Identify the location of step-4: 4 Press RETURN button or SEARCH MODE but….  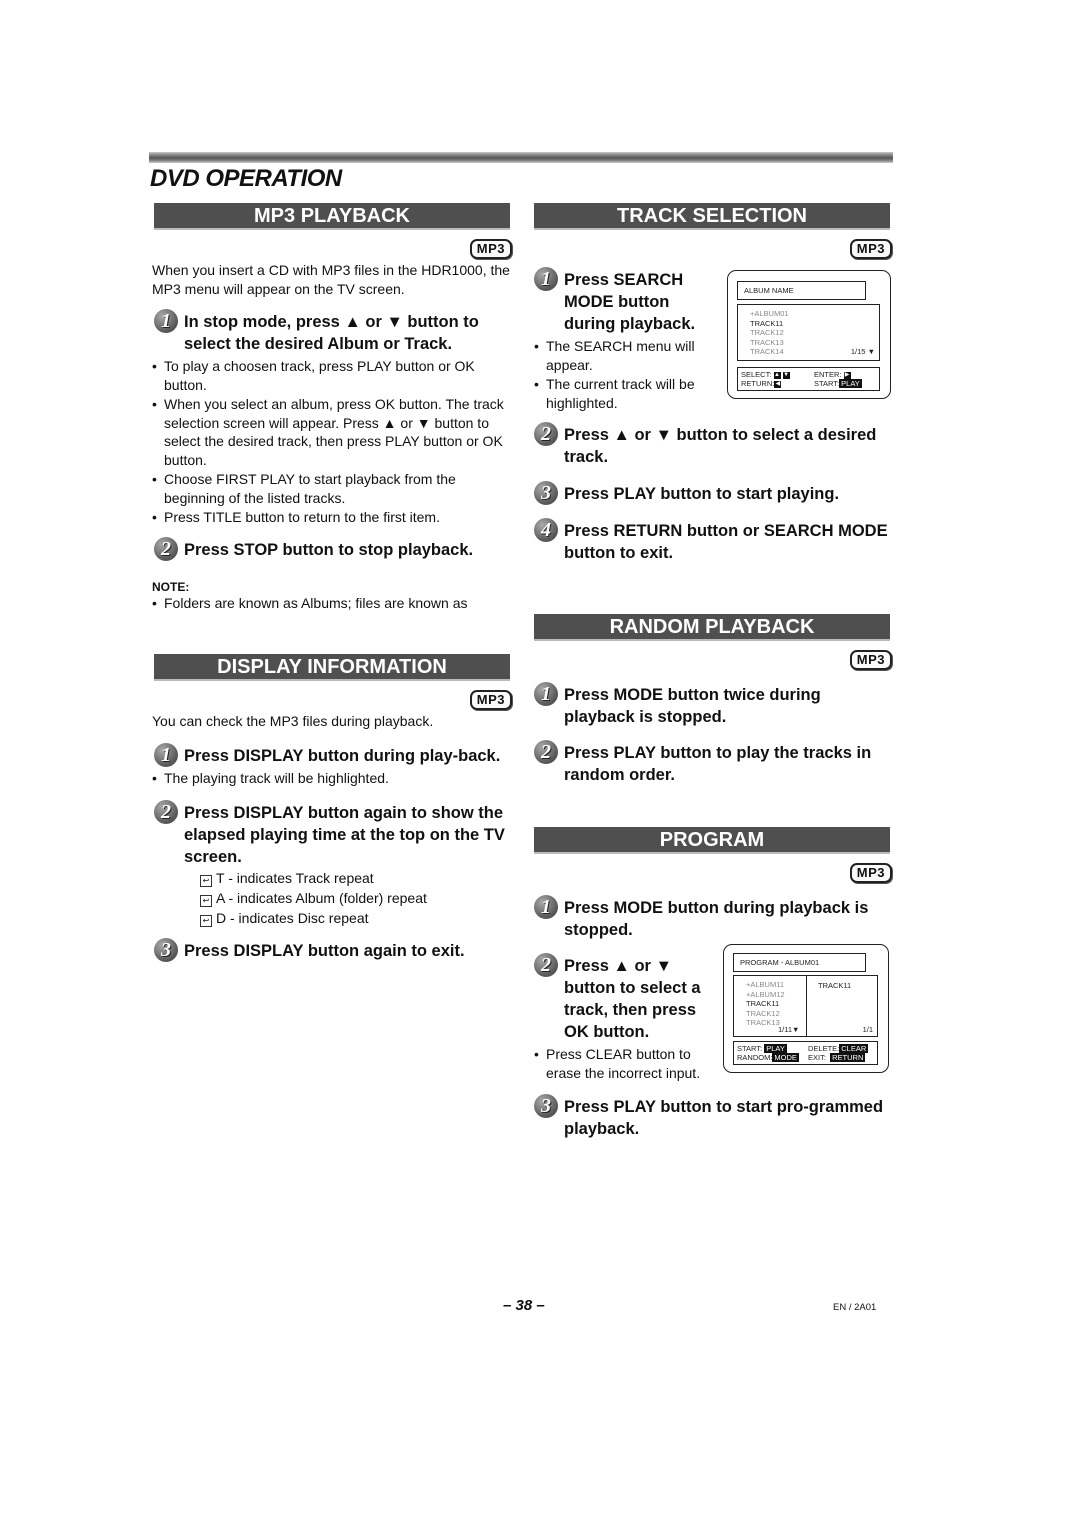
(711, 541).